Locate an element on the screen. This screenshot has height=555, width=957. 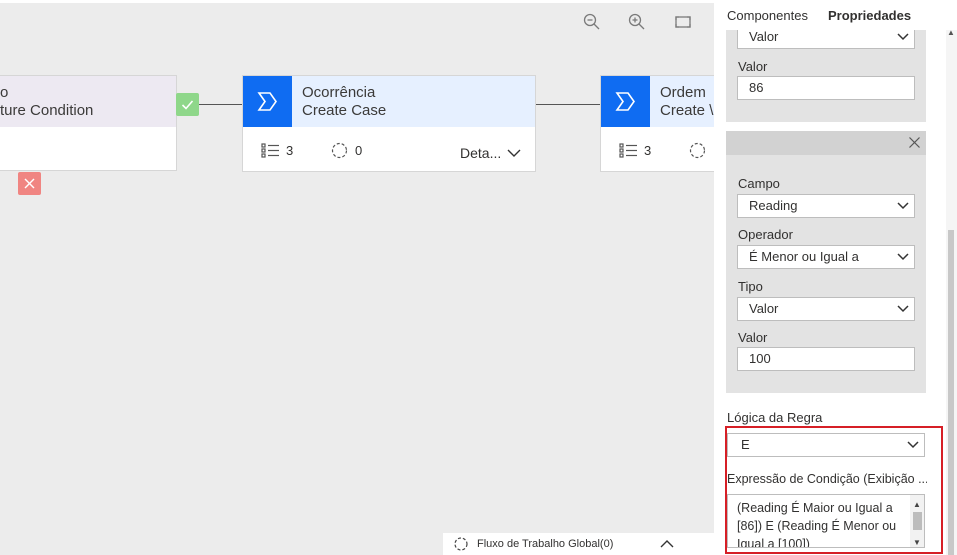
tab-propriedades: Propriedades is located at coordinates (869, 15).